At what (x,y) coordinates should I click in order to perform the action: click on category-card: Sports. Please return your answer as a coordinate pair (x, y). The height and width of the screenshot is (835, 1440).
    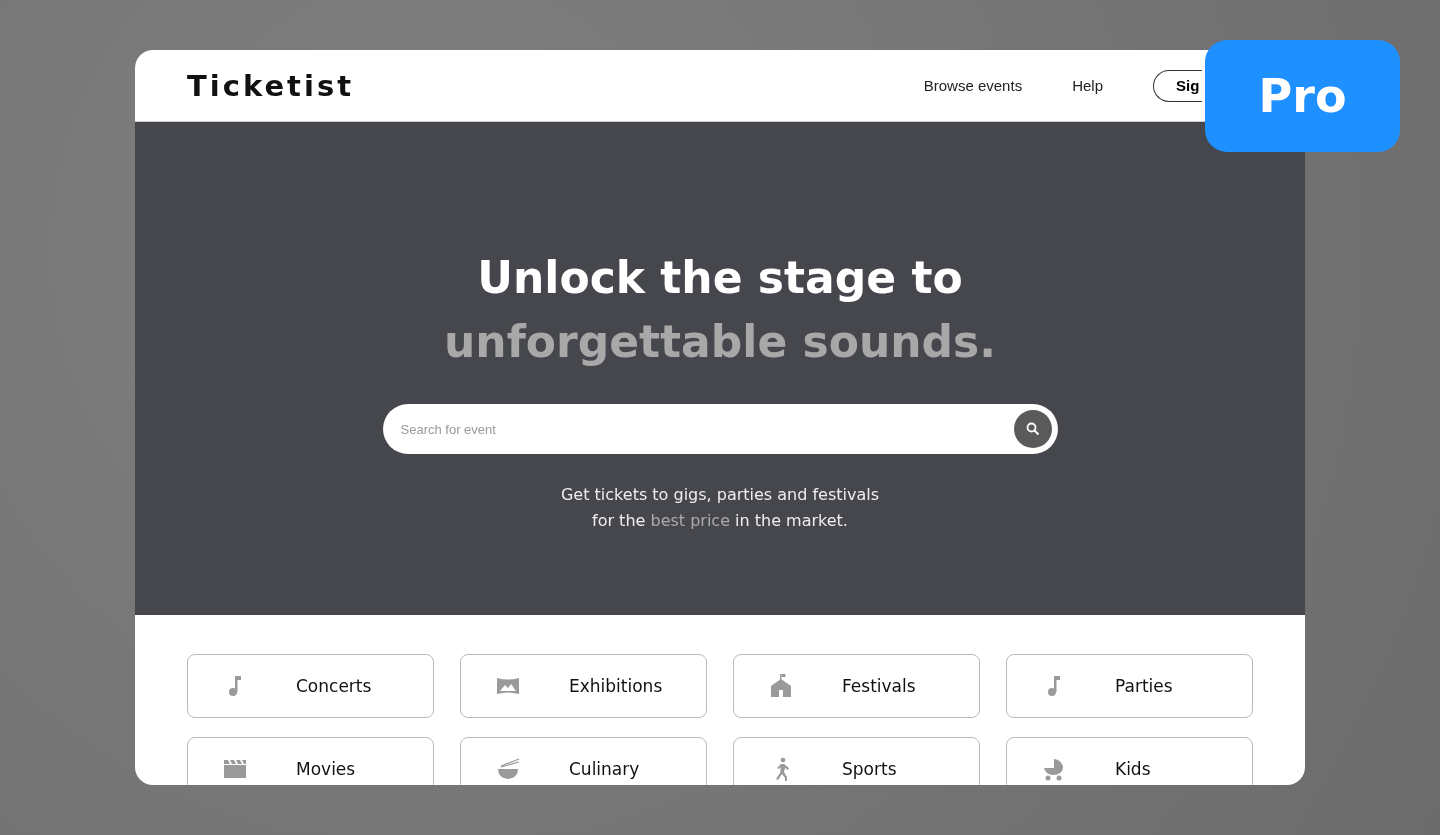
    Looking at the image, I should click on (856, 761).